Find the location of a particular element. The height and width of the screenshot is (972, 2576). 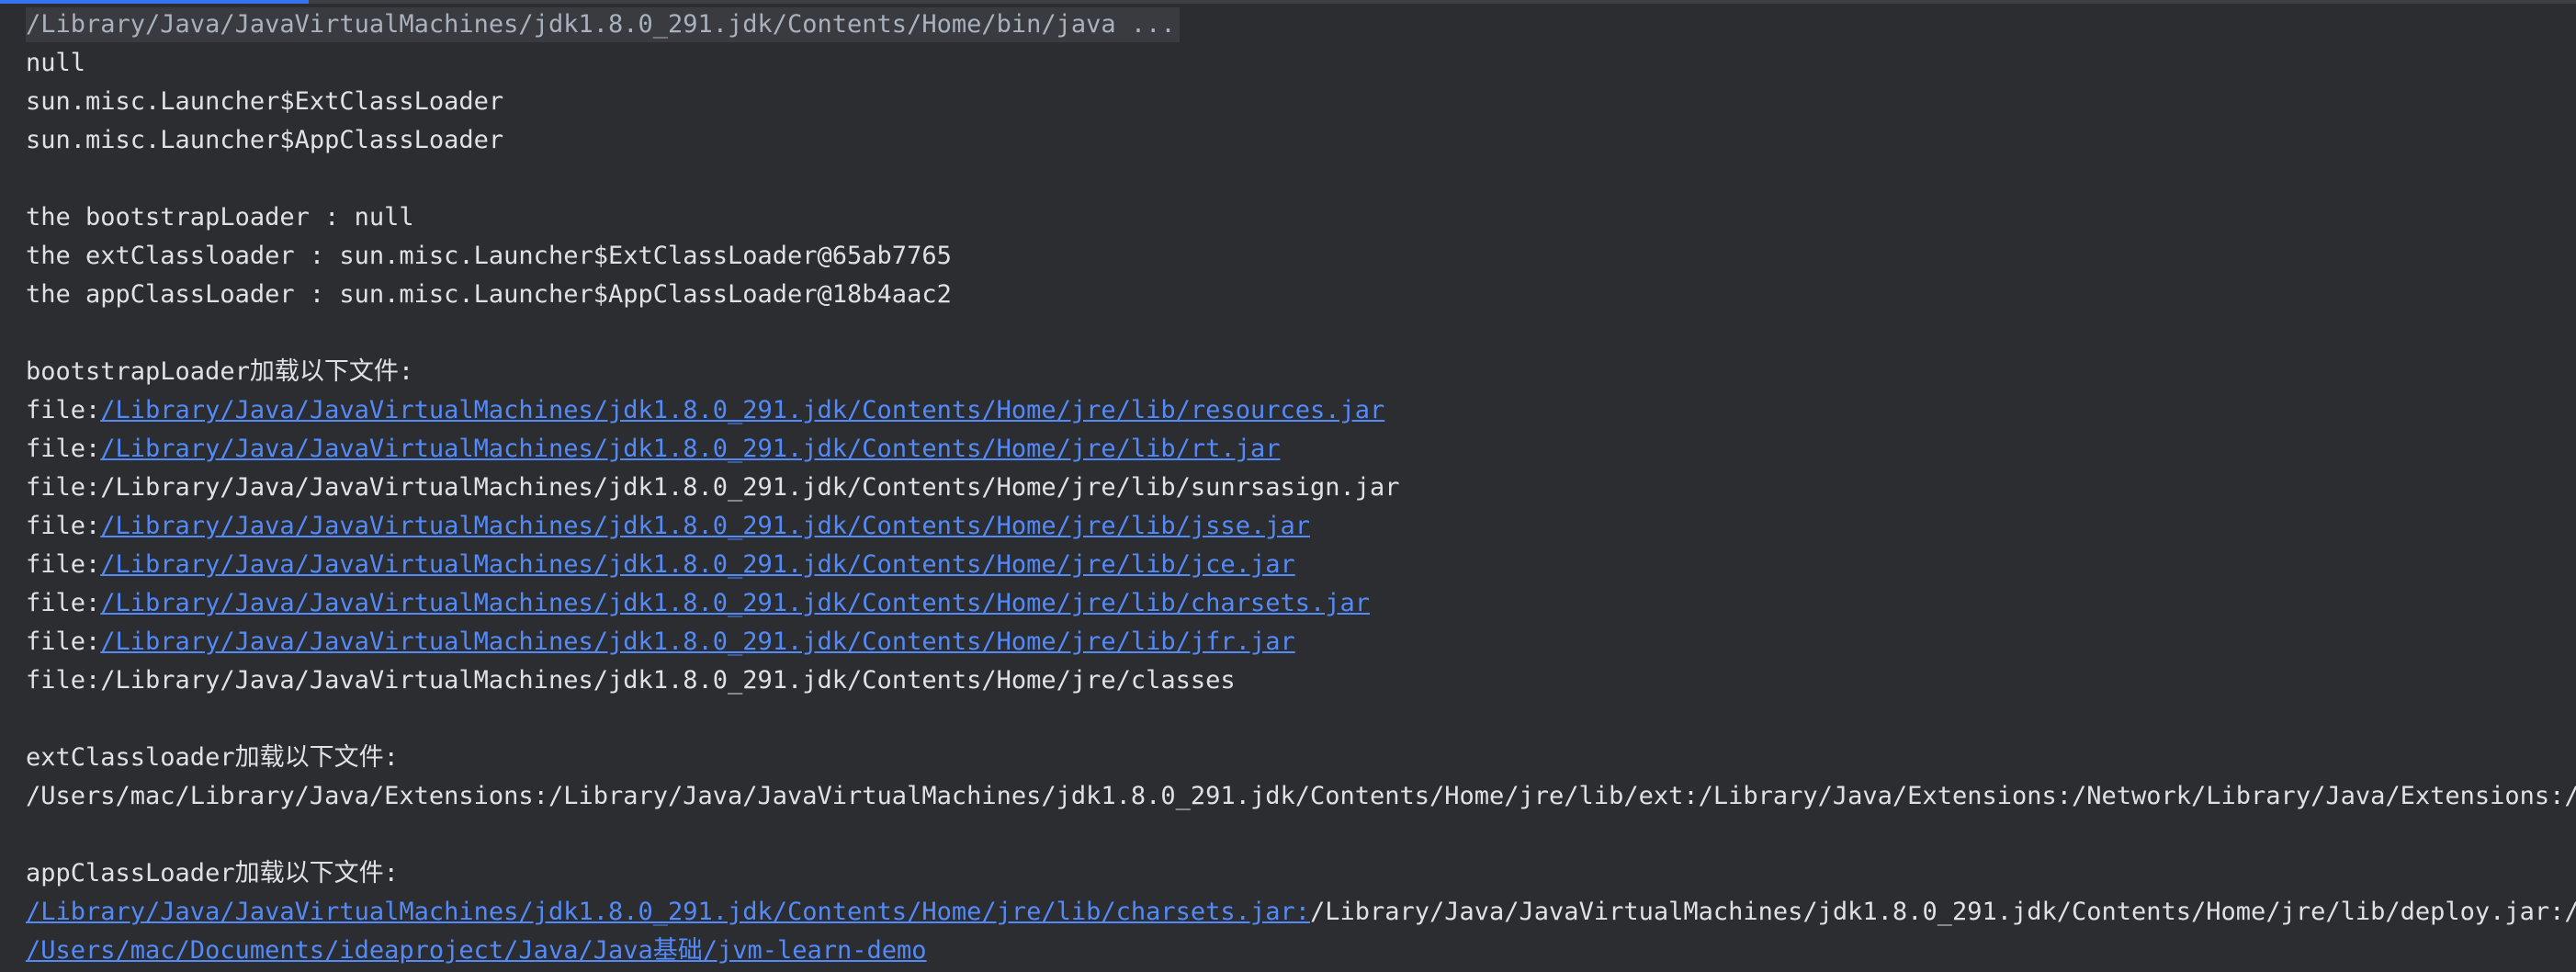

app-files-heading: appClassLoader加载以下文件: is located at coordinates (212, 873).